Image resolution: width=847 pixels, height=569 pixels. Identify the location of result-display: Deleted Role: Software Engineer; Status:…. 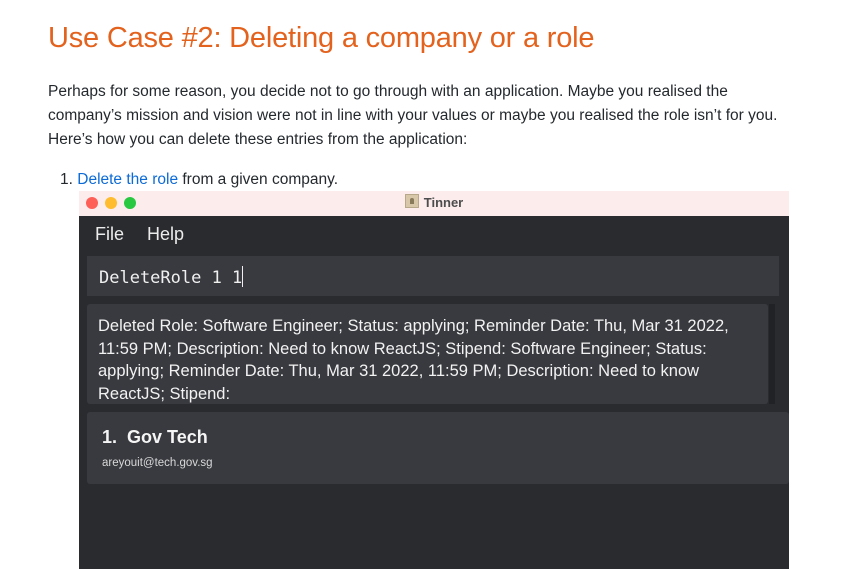
(427, 354).